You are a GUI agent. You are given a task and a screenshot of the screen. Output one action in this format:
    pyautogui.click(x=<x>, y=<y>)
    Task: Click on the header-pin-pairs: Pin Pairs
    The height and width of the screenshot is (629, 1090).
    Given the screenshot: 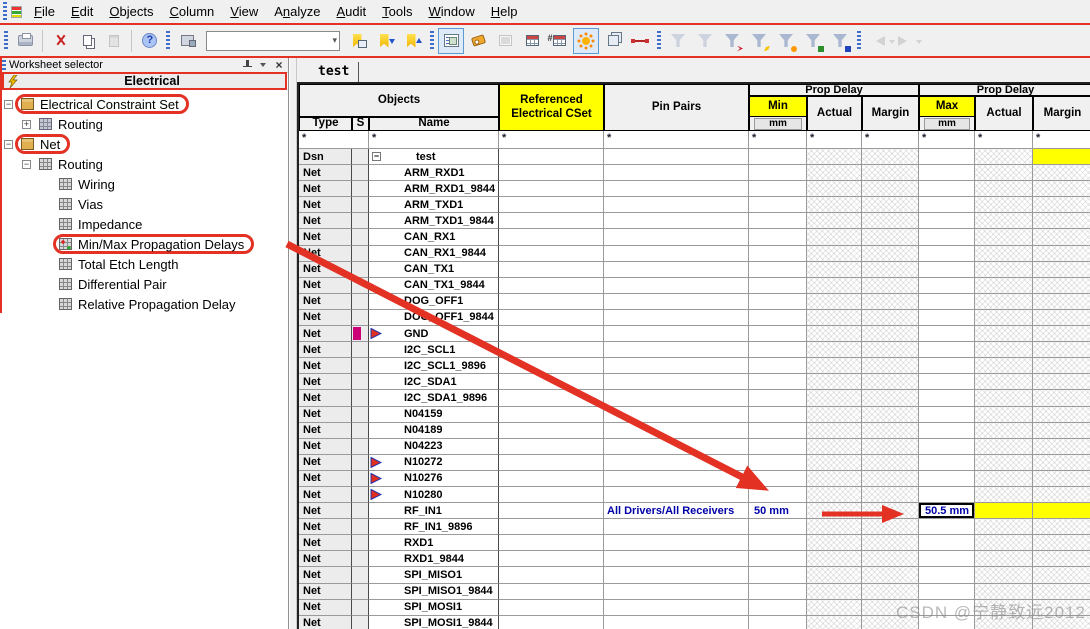 What is the action you would take?
    pyautogui.click(x=676, y=107)
    